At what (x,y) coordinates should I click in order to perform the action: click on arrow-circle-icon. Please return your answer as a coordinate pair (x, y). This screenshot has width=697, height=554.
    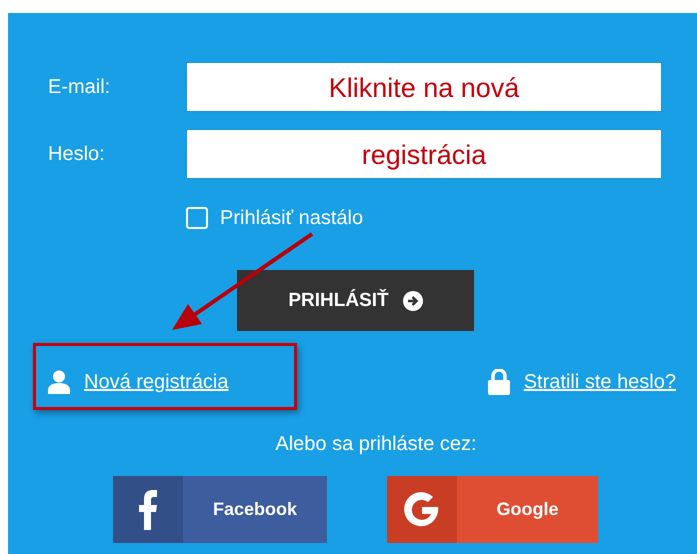
    Looking at the image, I should click on (412, 300).